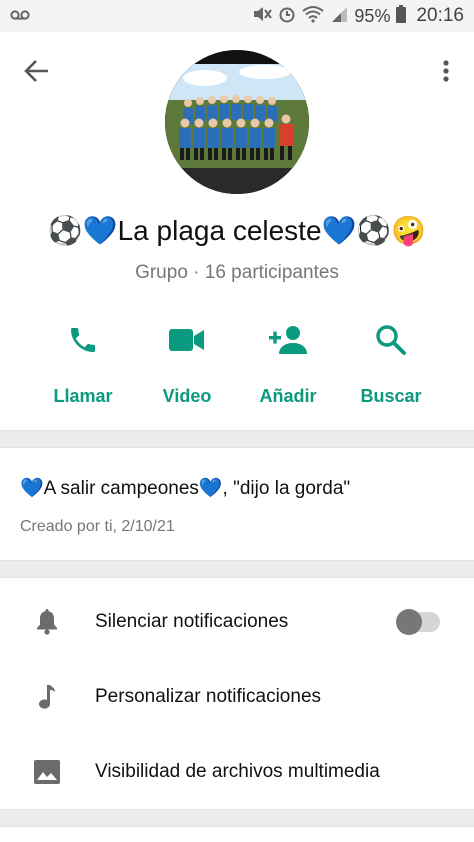  I want to click on group-name: ⚽💙La plaga celeste💙⚽🤪, so click(237, 230).